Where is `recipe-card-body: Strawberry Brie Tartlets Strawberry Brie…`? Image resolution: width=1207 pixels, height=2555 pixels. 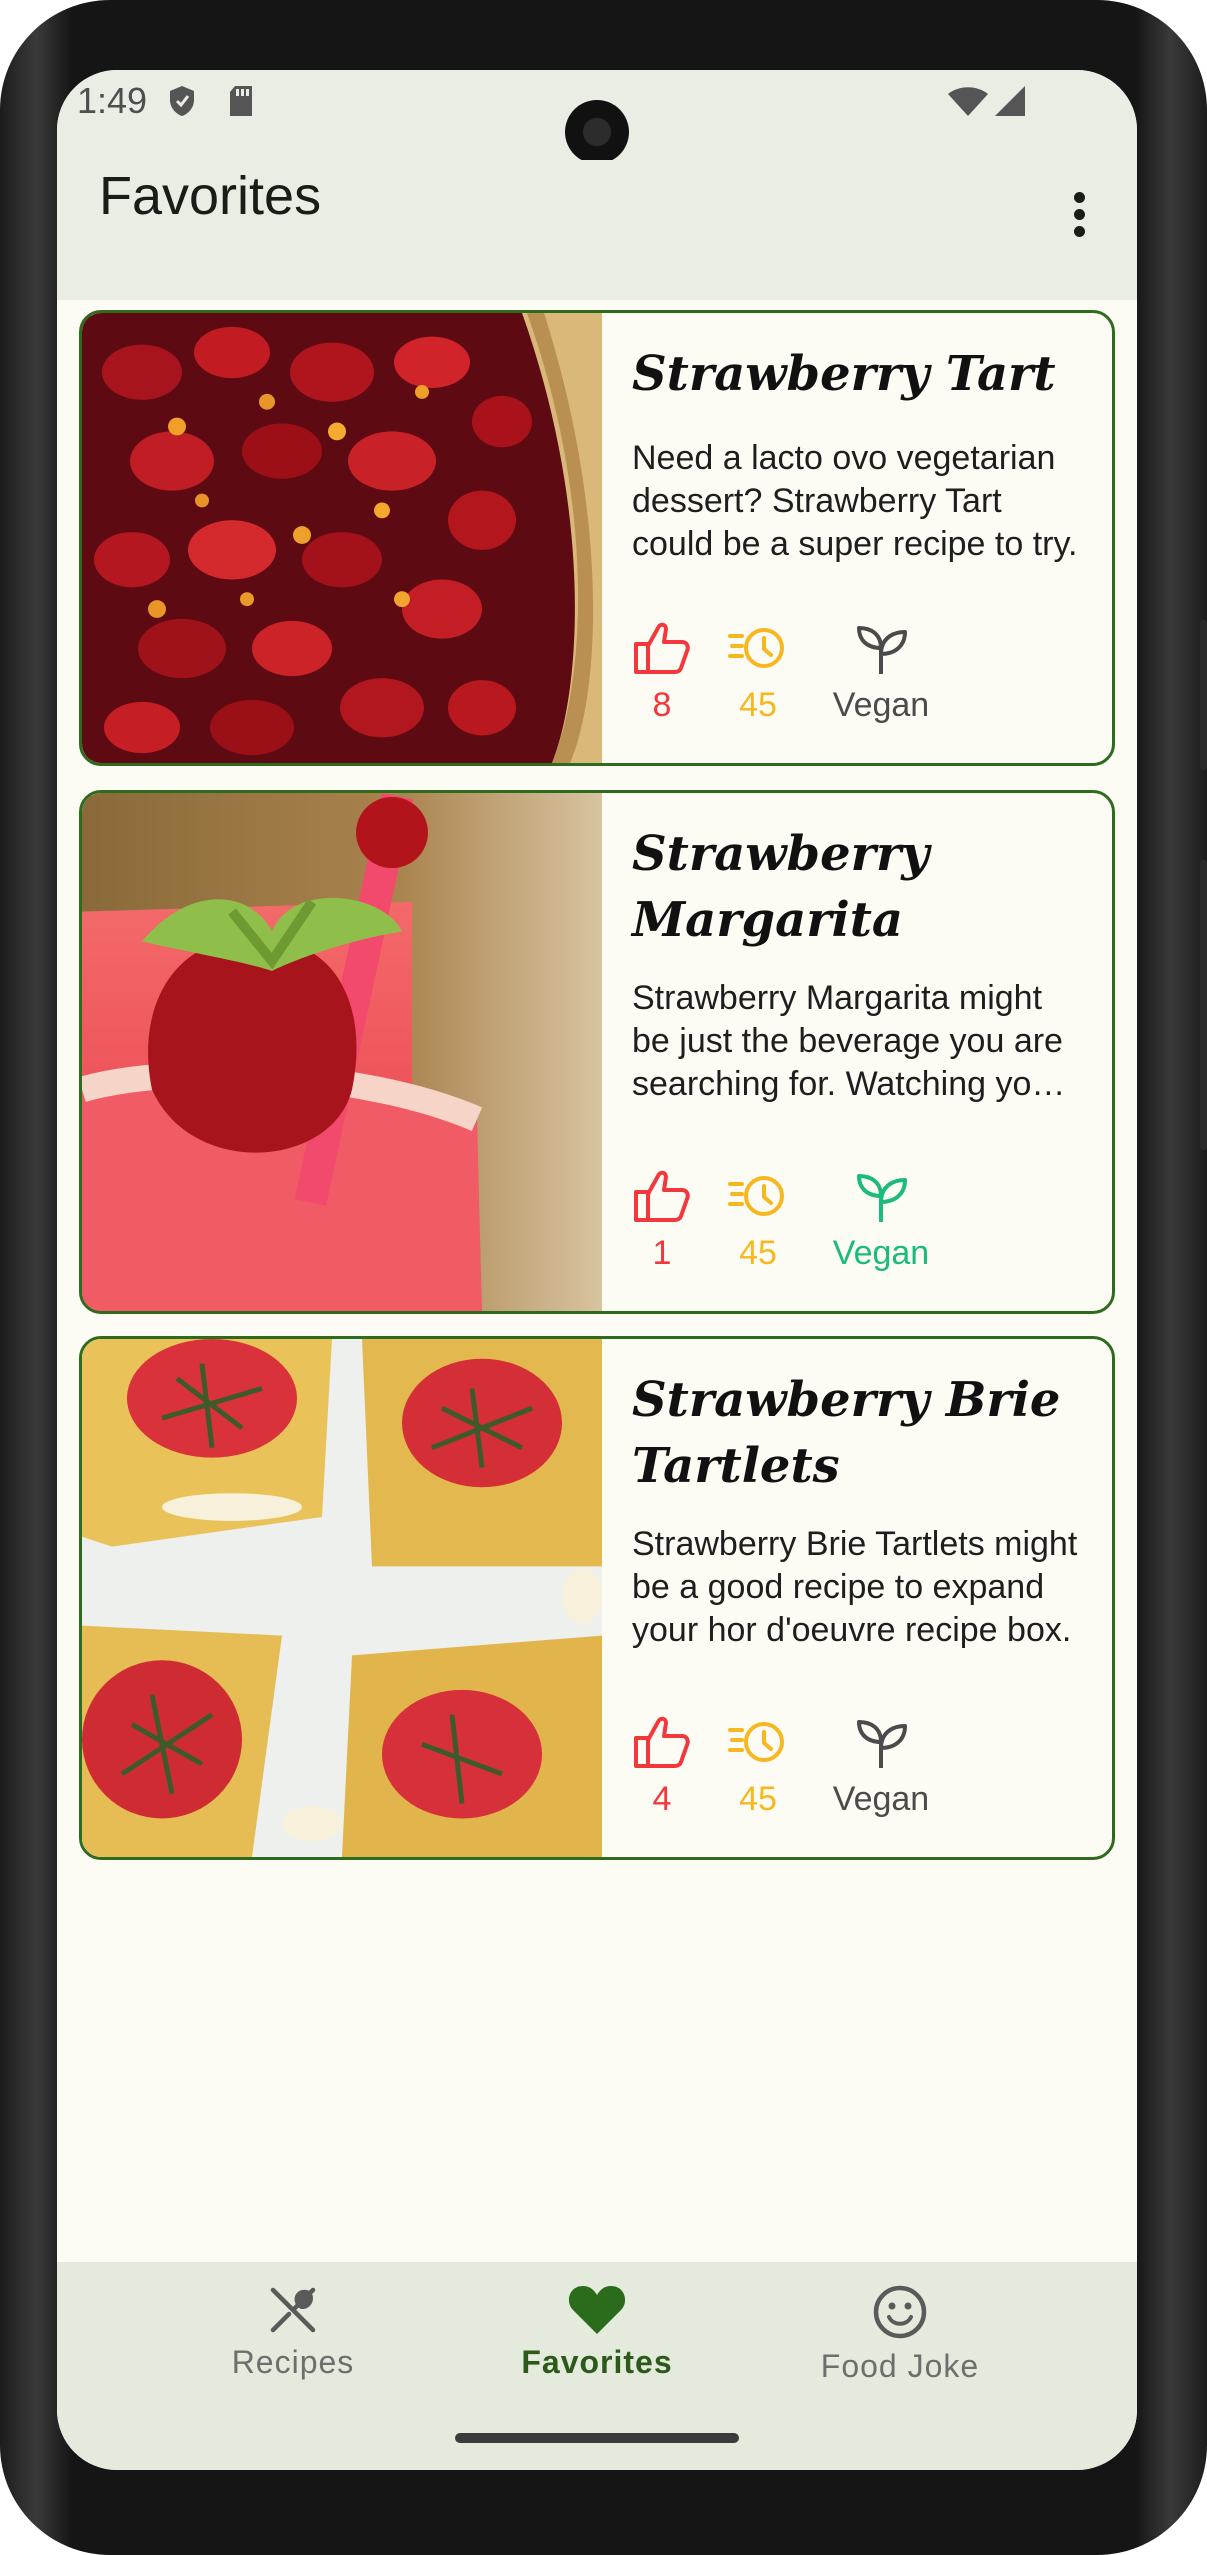 recipe-card-body: Strawberry Brie Tartlets Strawberry Brie… is located at coordinates (857, 1598).